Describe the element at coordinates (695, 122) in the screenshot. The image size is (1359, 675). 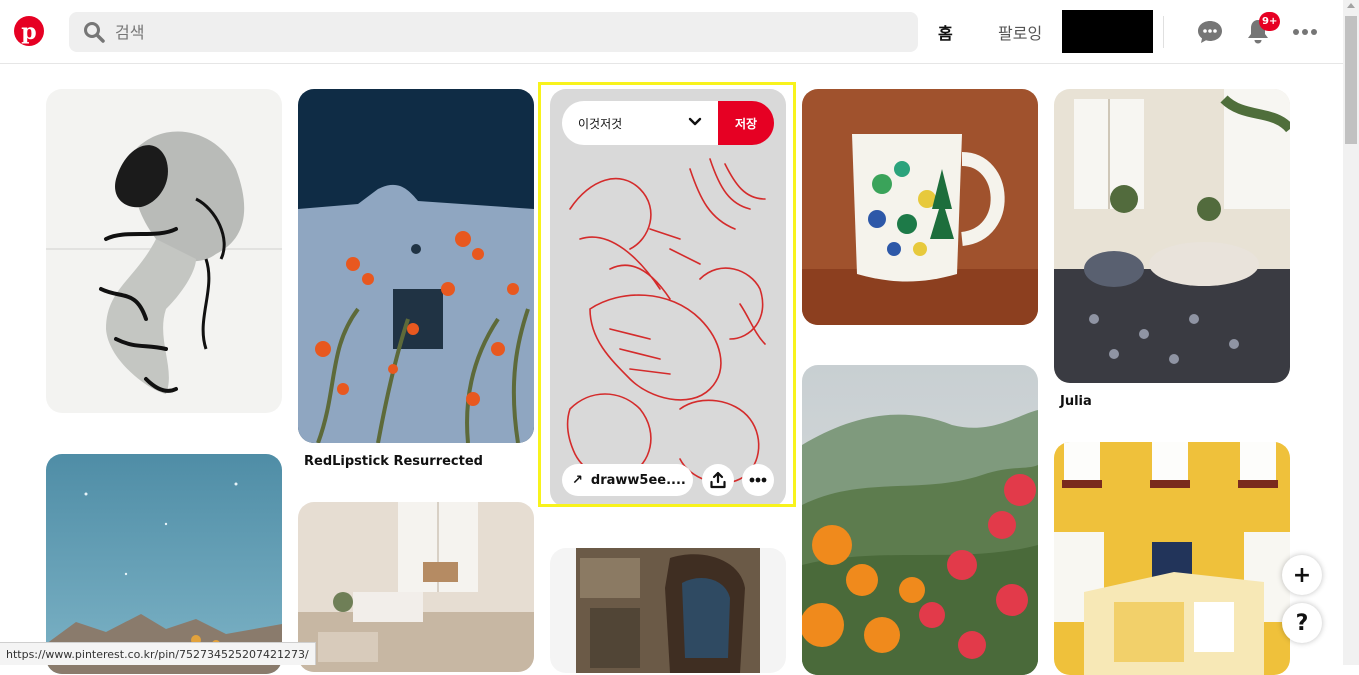
I see `chevron-down-icon` at that location.